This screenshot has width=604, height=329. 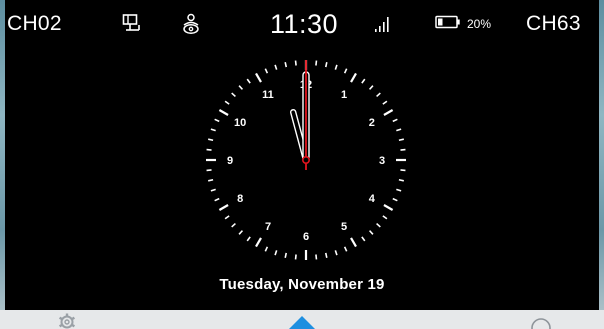 I want to click on signal-icon, so click(x=383, y=24).